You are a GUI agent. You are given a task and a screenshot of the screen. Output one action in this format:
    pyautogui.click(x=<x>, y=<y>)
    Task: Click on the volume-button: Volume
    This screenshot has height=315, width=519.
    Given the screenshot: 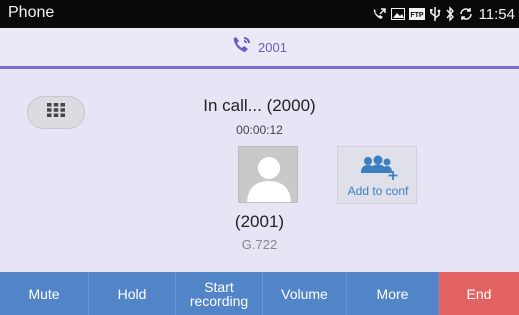 What is the action you would take?
    pyautogui.click(x=305, y=293)
    